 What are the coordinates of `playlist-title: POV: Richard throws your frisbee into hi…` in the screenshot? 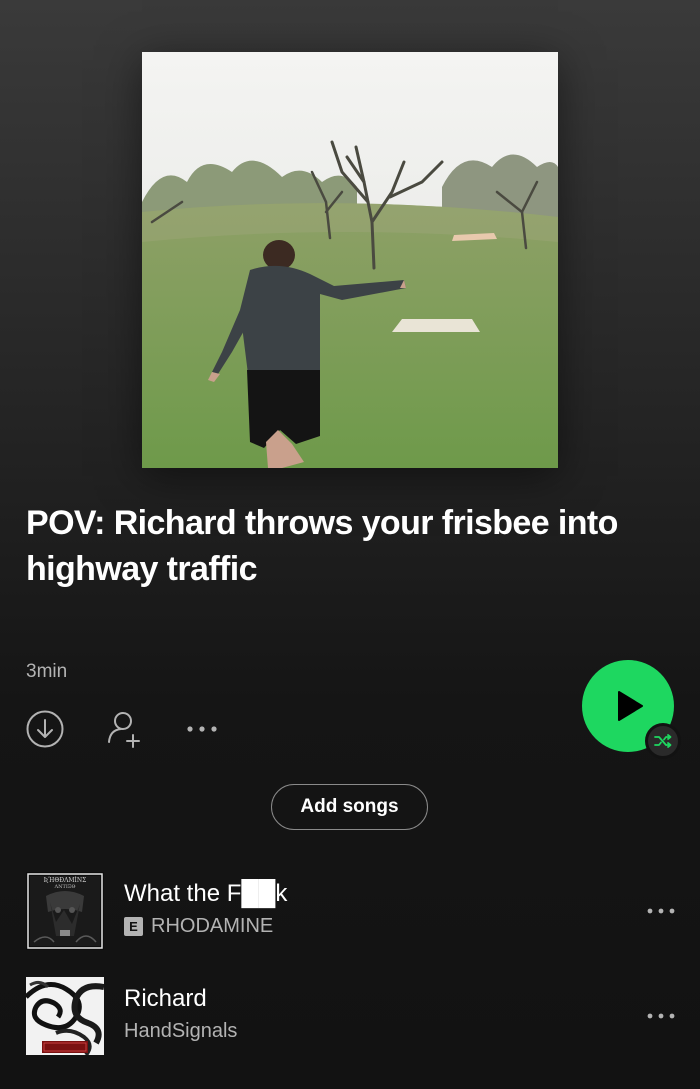 It's located at (322, 546).